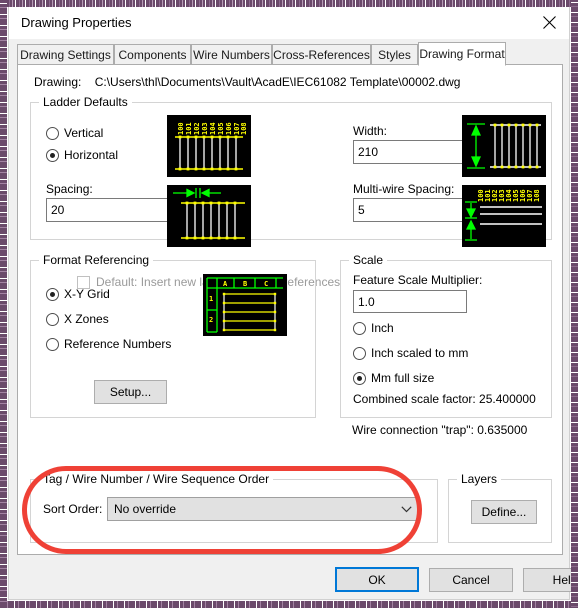 The image size is (578, 608). Describe the element at coordinates (52, 344) in the screenshot. I see `radio-reference-numbers-indicator` at that location.